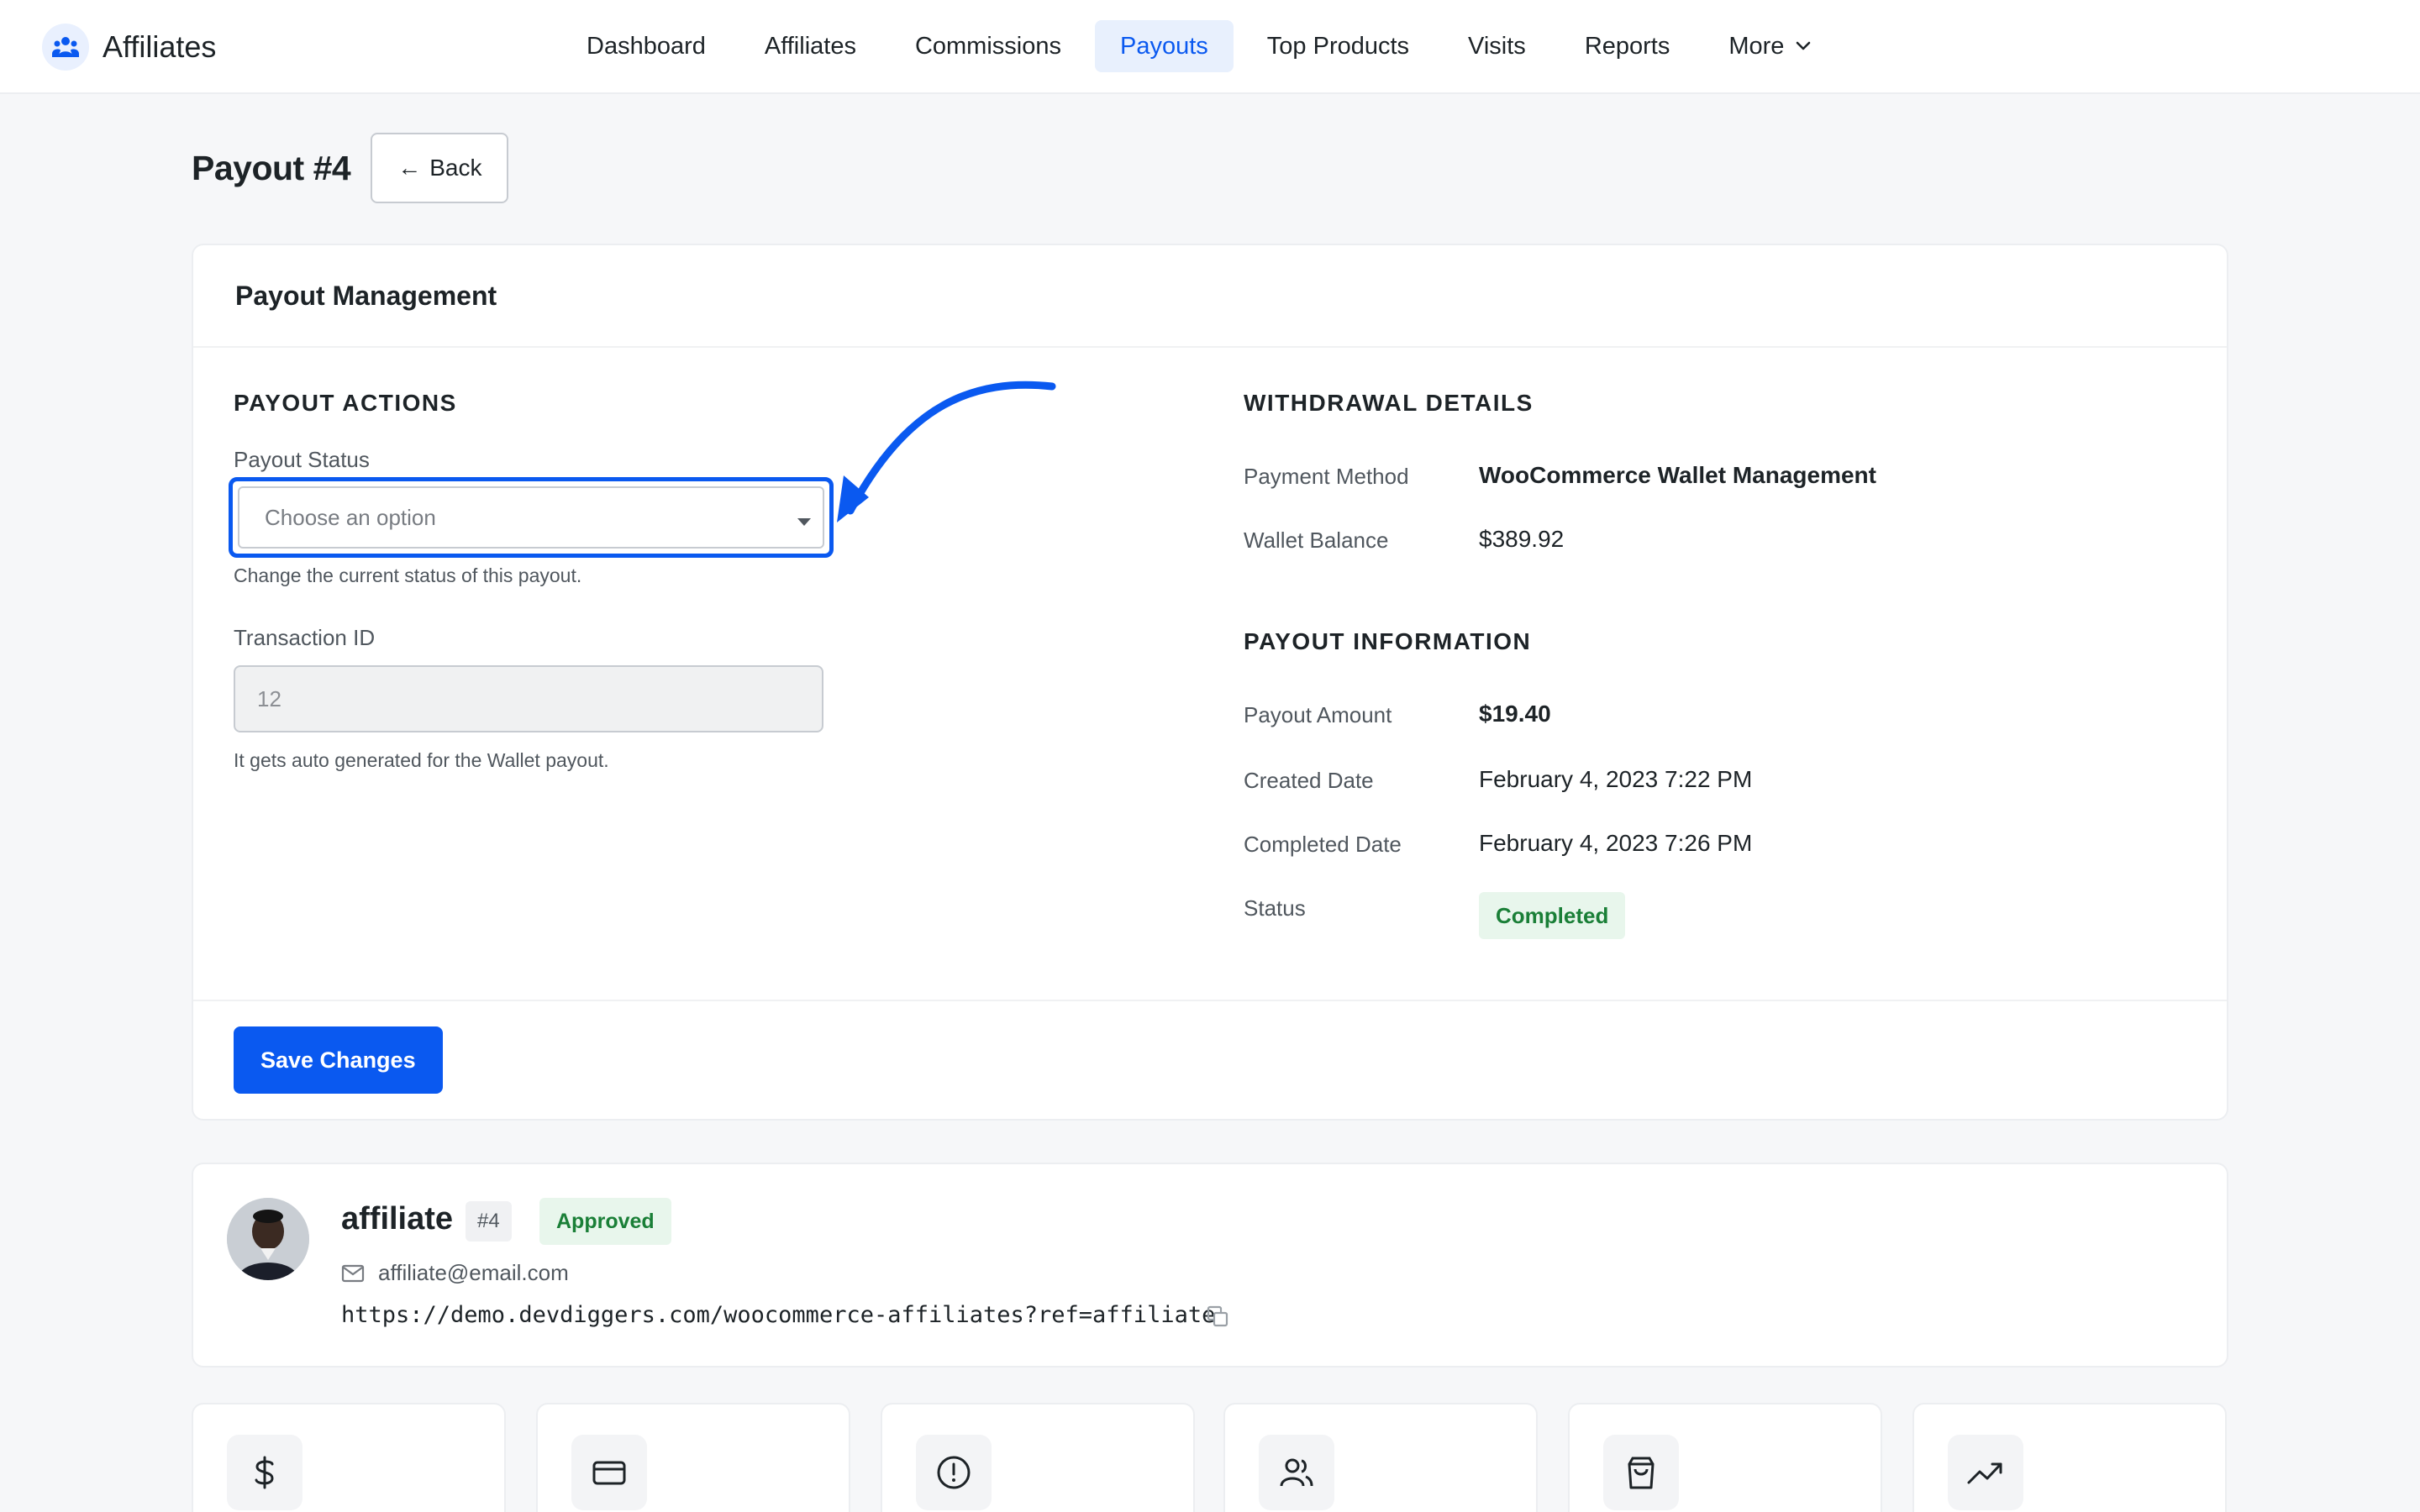 The image size is (2420, 1512). I want to click on status-badge: Completed, so click(1553, 915).